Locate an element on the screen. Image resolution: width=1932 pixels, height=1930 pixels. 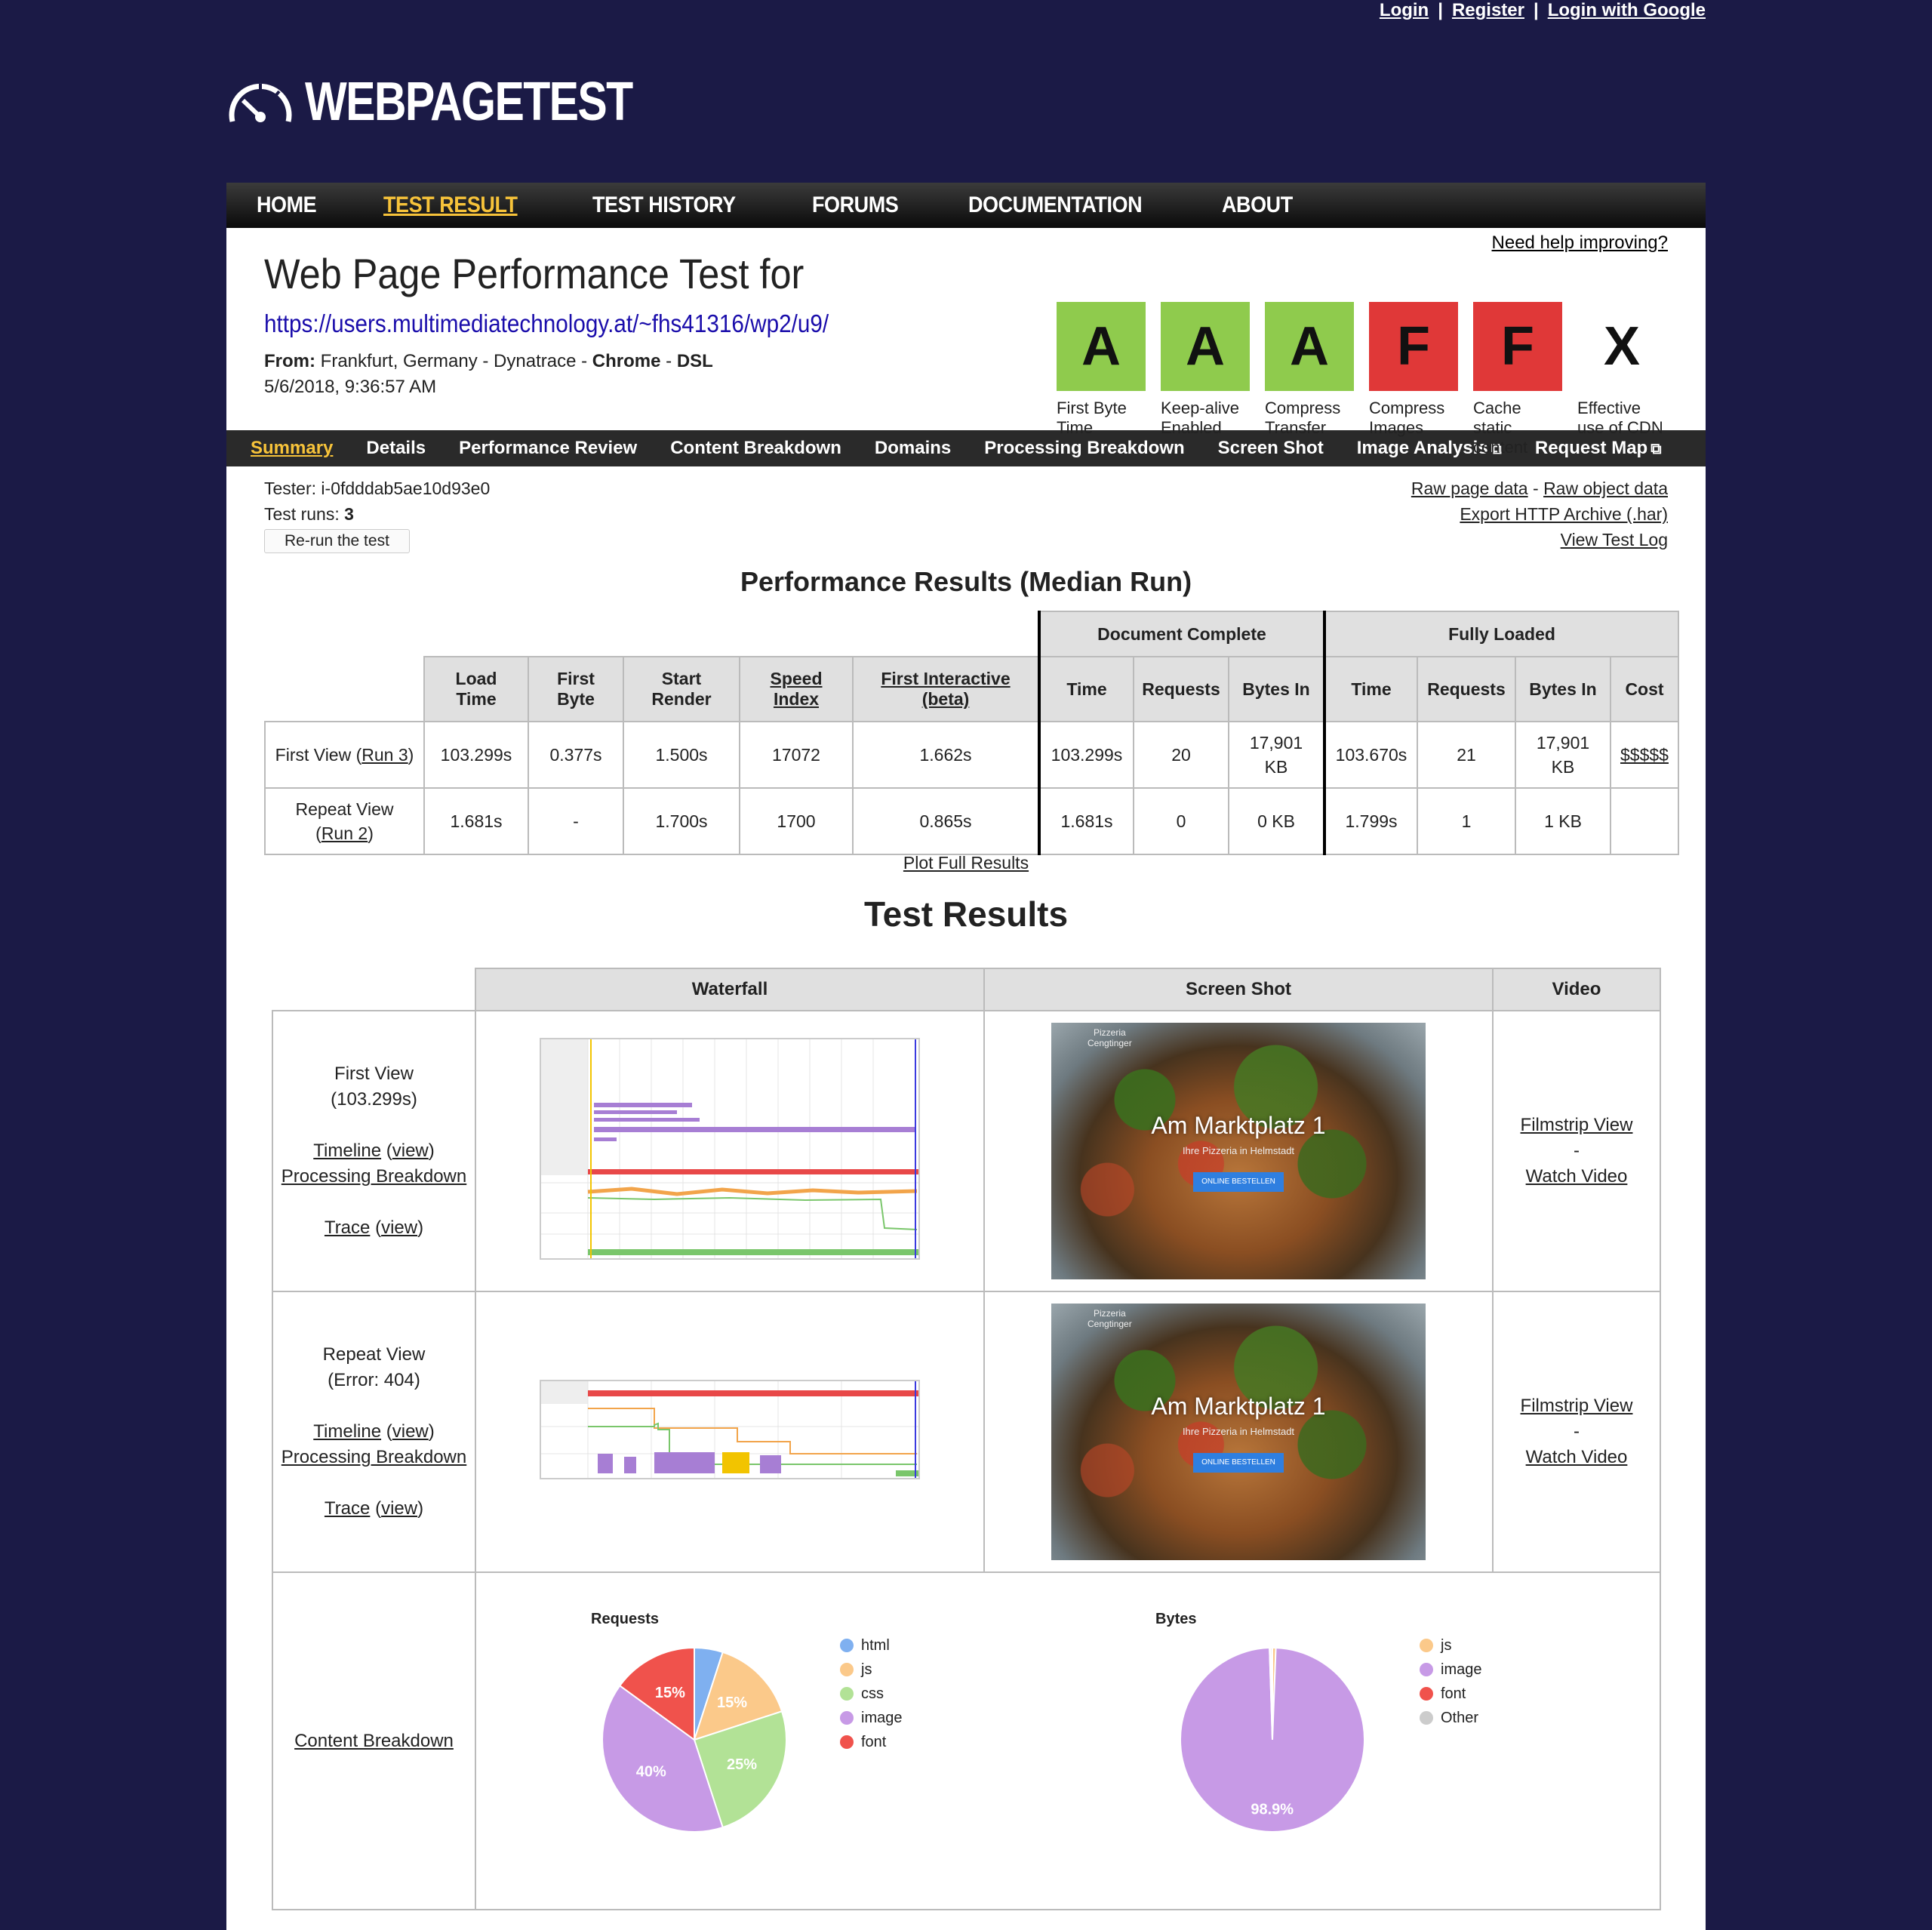
screenshot-brand: Pizzeria Cengtinger is located at coordinates (1110, 1319).